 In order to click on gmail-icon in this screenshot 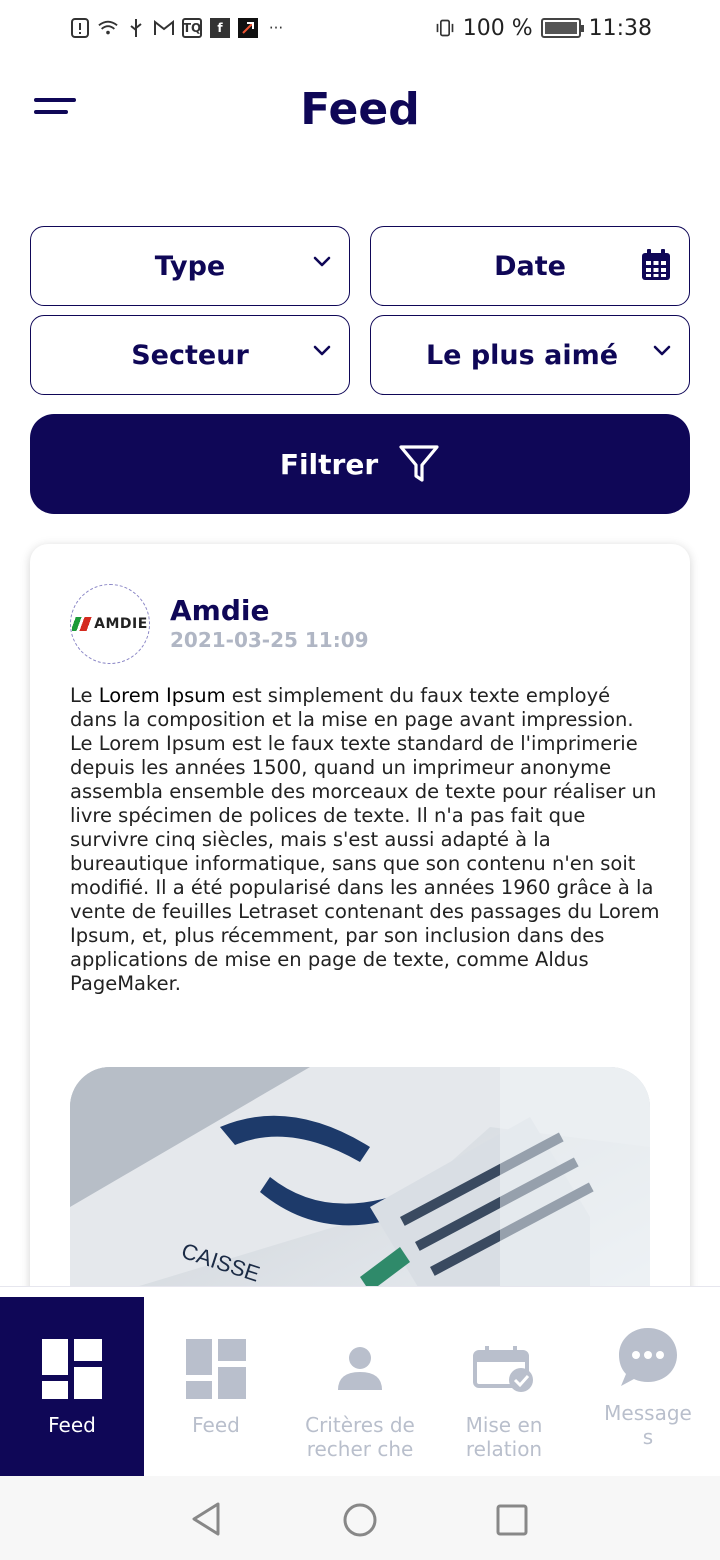, I will do `click(164, 28)`.